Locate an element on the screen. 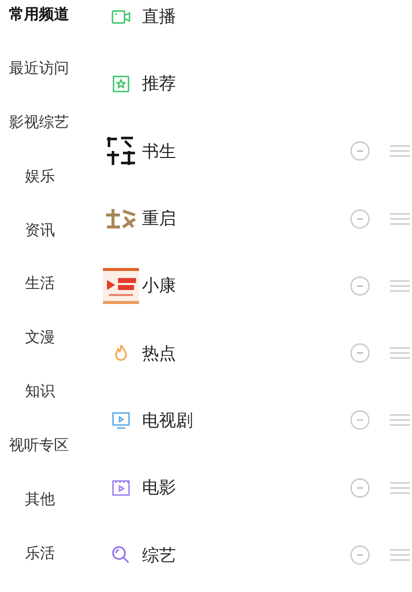  channel-name: 小康 is located at coordinates (246, 286).